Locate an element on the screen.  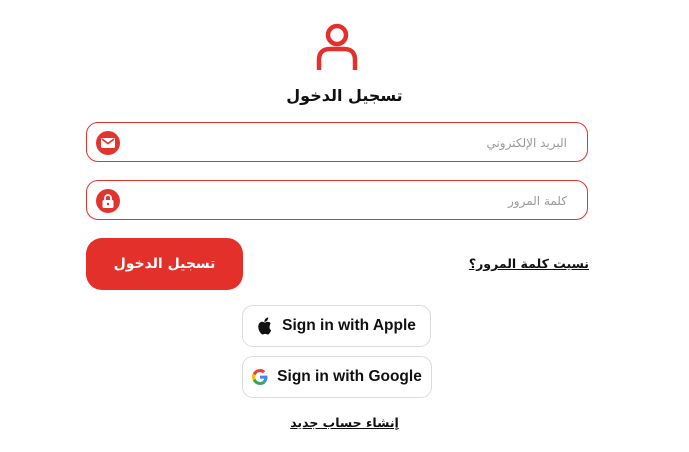
user-icon is located at coordinates (337, 46).